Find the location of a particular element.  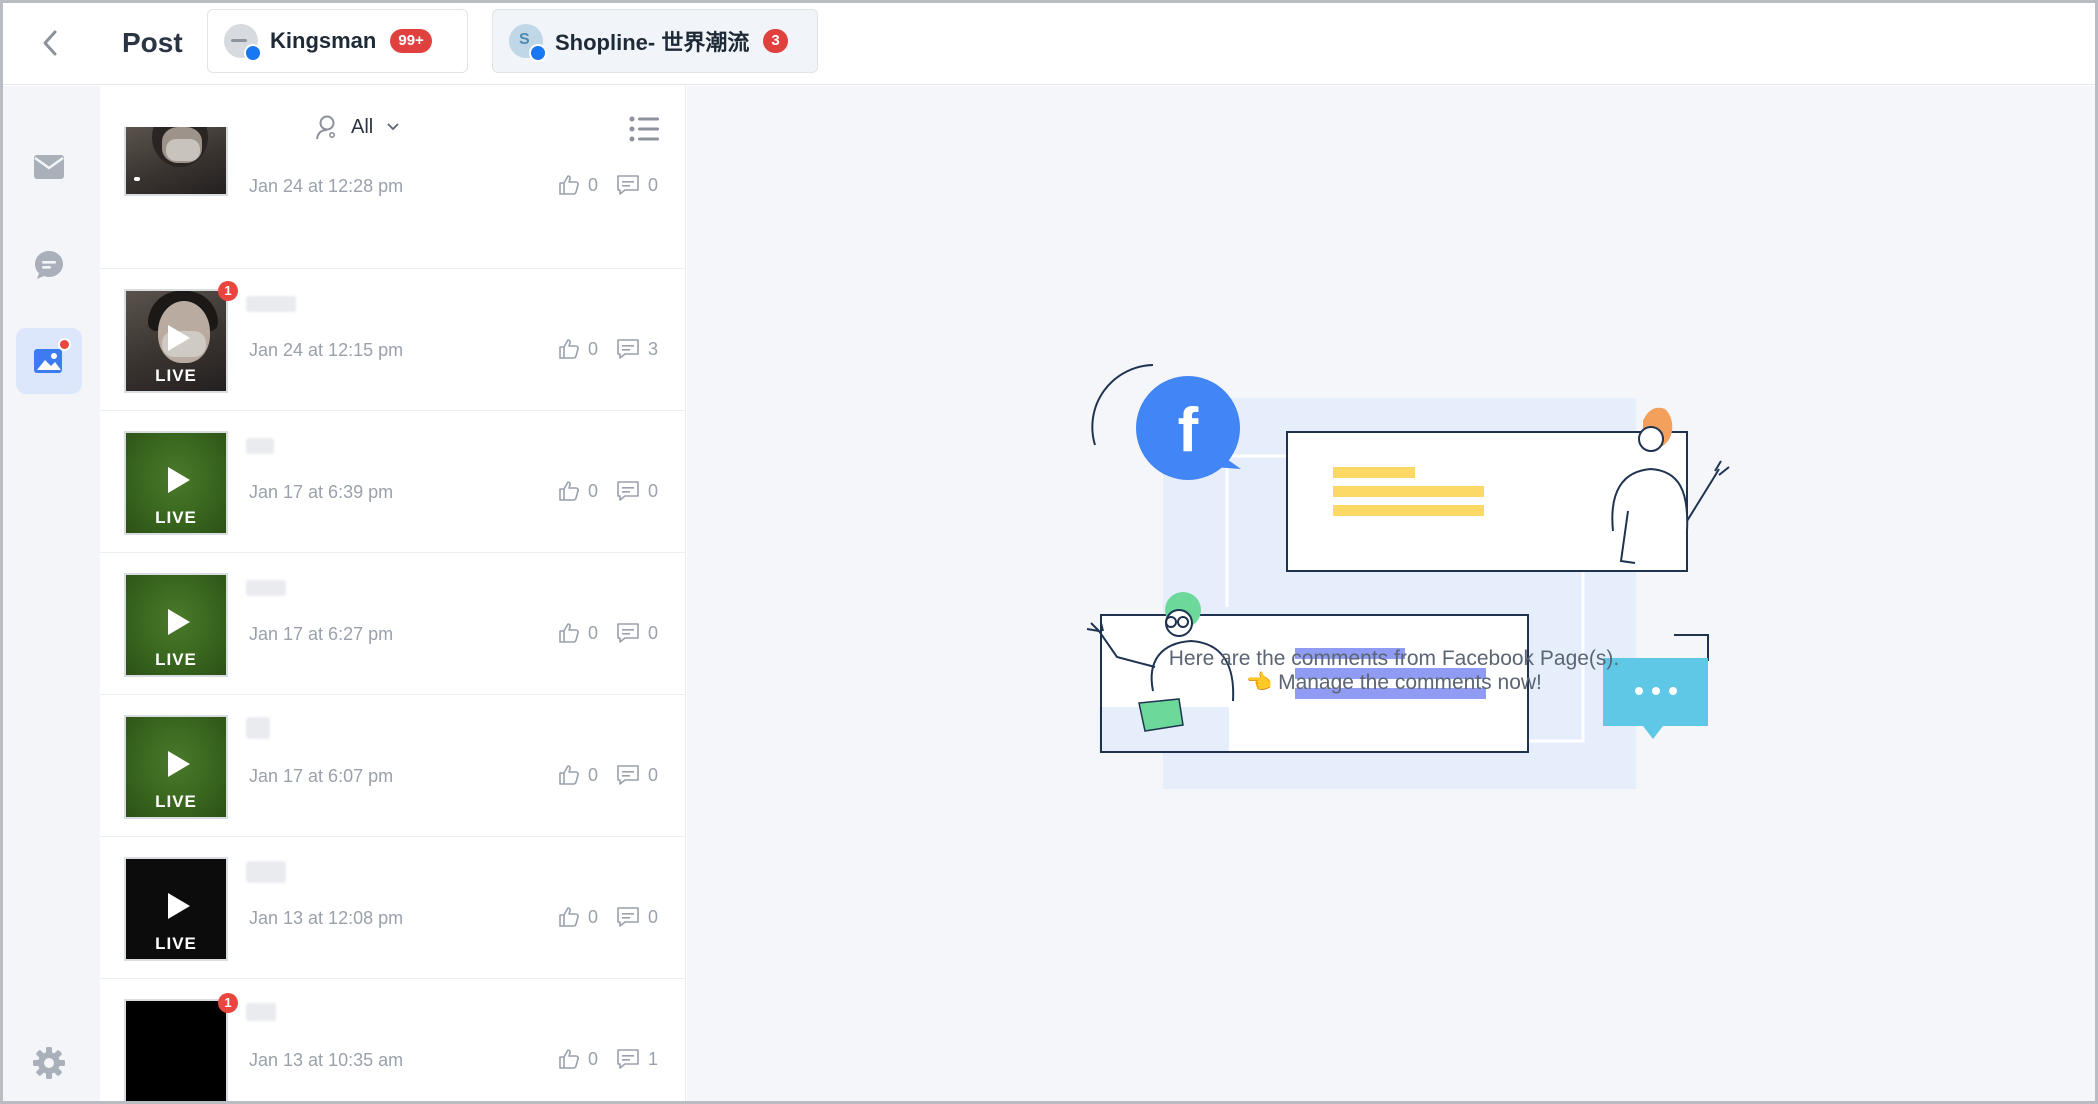

nav-comments is located at coordinates (49, 265).